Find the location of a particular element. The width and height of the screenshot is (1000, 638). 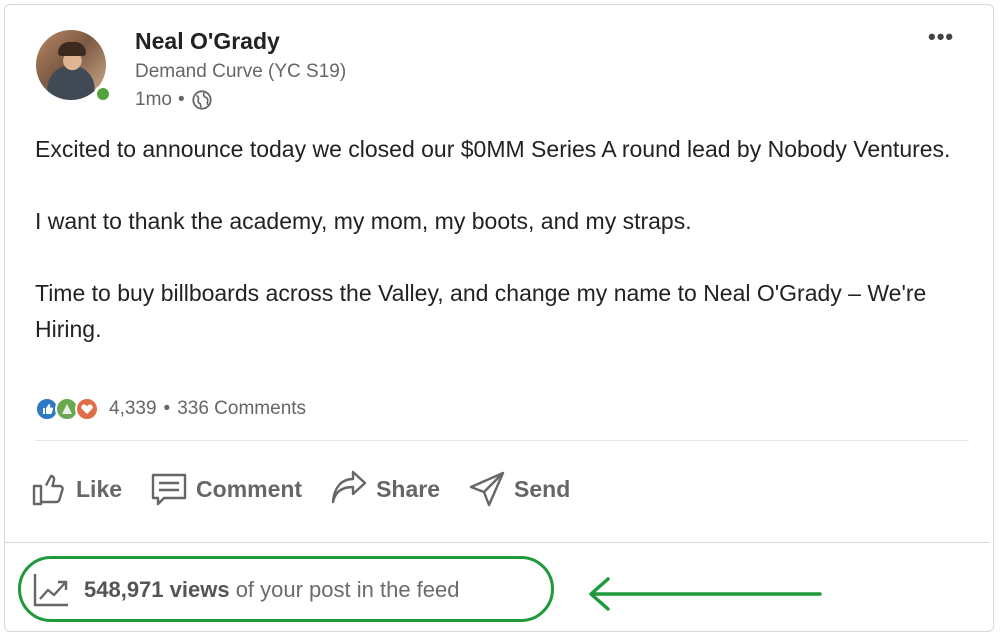

share-label: Share is located at coordinates (408, 488).